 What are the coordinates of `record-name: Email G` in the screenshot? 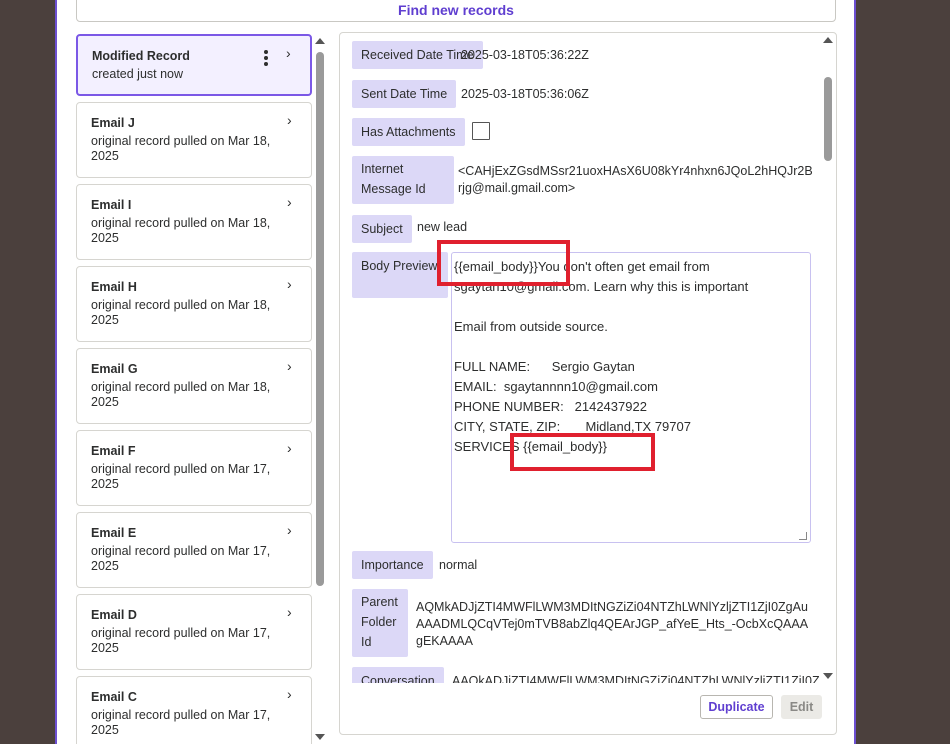 It's located at (114, 369).